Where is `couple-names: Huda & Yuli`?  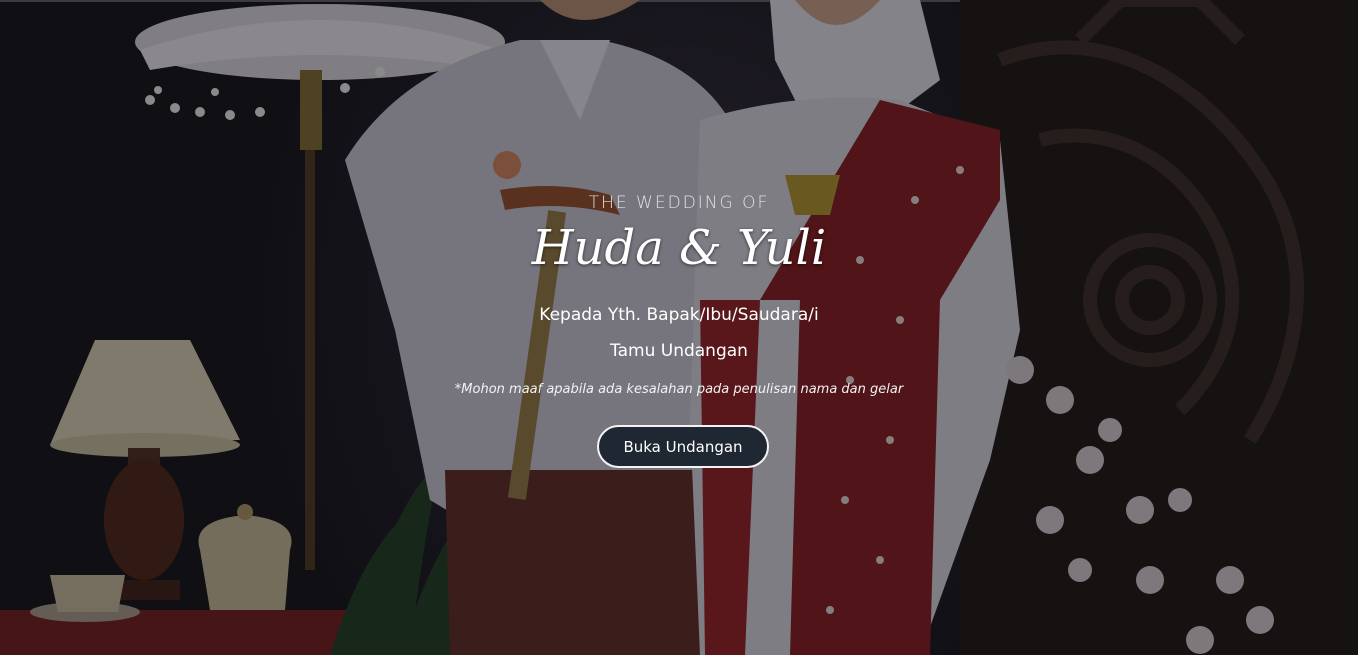 couple-names: Huda & Yuli is located at coordinates (679, 248).